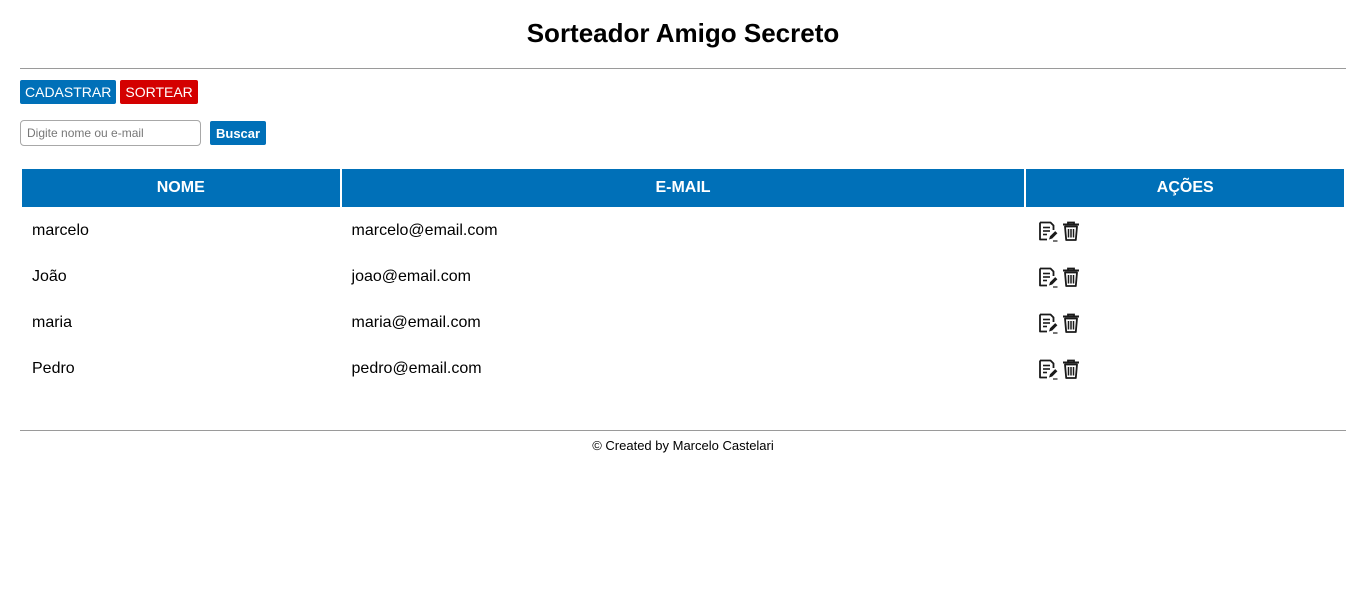 This screenshot has width=1366, height=600. What do you see at coordinates (238, 133) in the screenshot?
I see `search-button: Buscar` at bounding box center [238, 133].